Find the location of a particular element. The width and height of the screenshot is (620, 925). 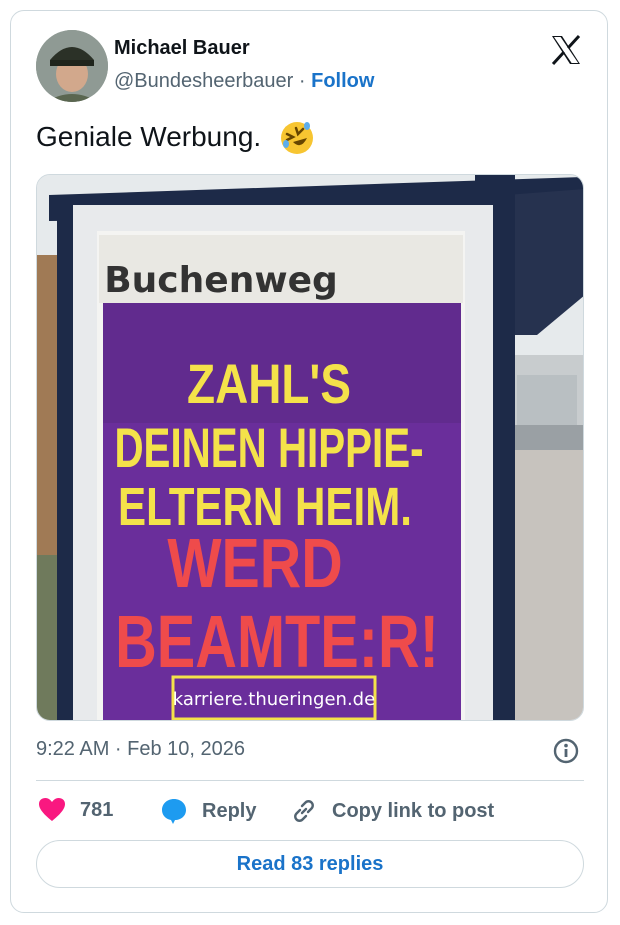

avatar is located at coordinates (72, 66).